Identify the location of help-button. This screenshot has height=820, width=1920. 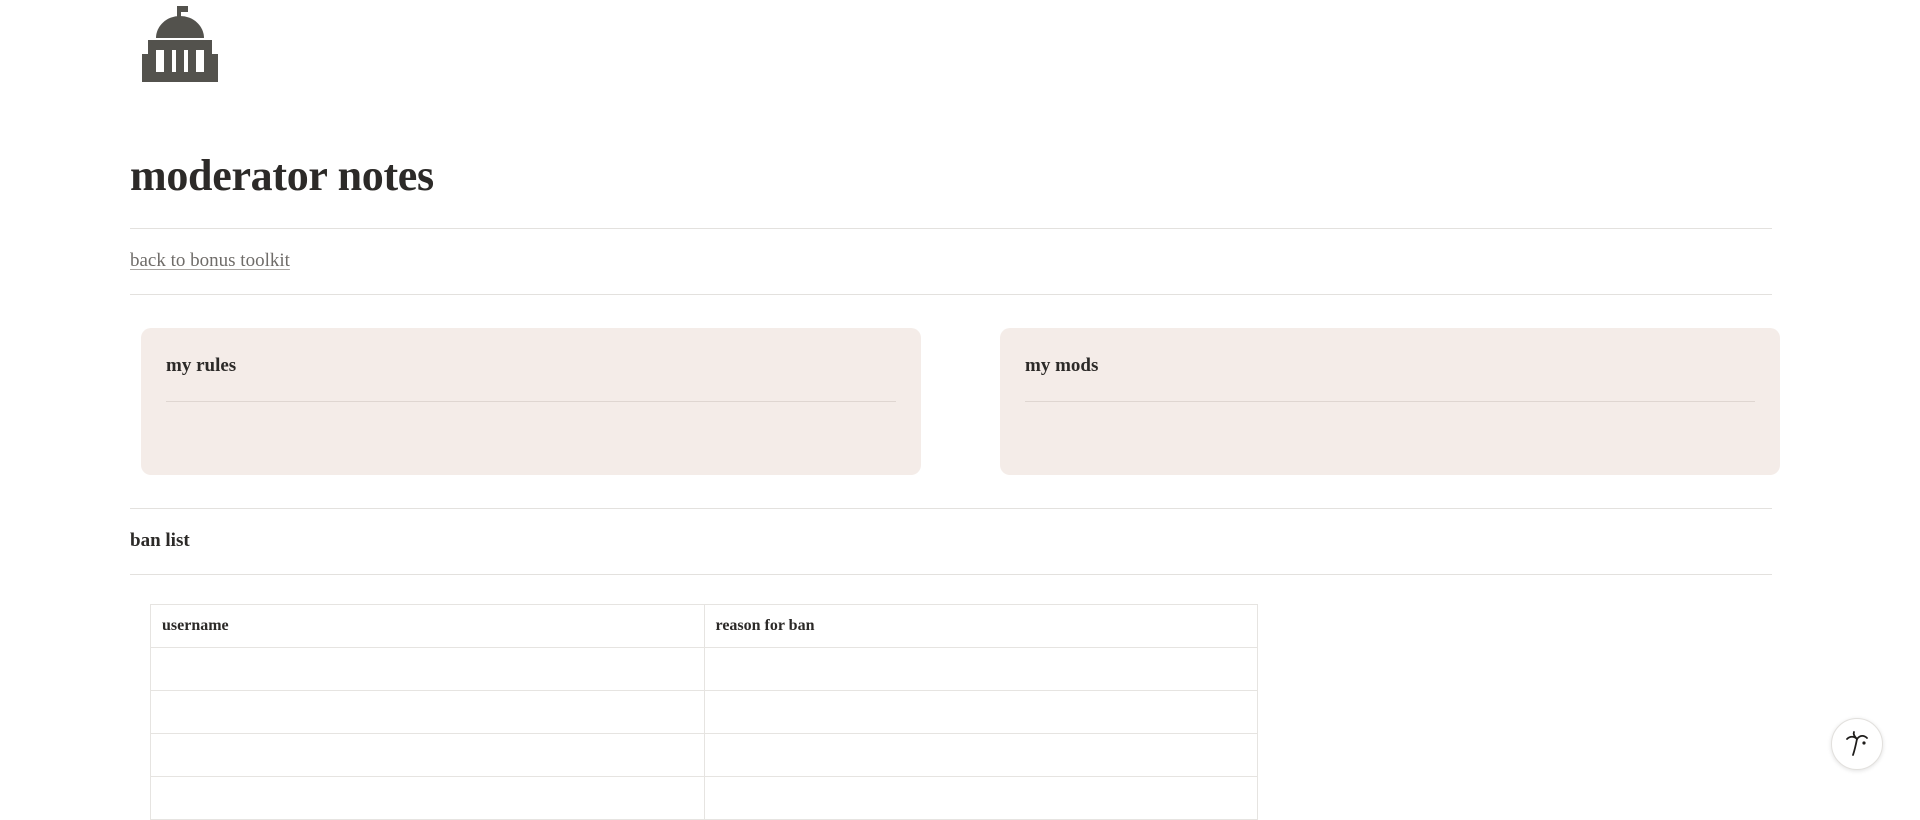
(1857, 744).